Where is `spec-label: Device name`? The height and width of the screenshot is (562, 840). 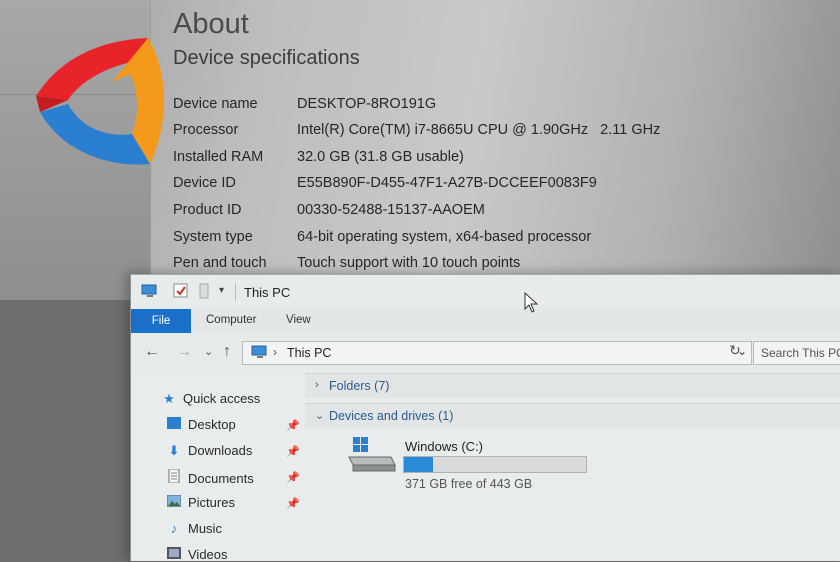 spec-label: Device name is located at coordinates (215, 104).